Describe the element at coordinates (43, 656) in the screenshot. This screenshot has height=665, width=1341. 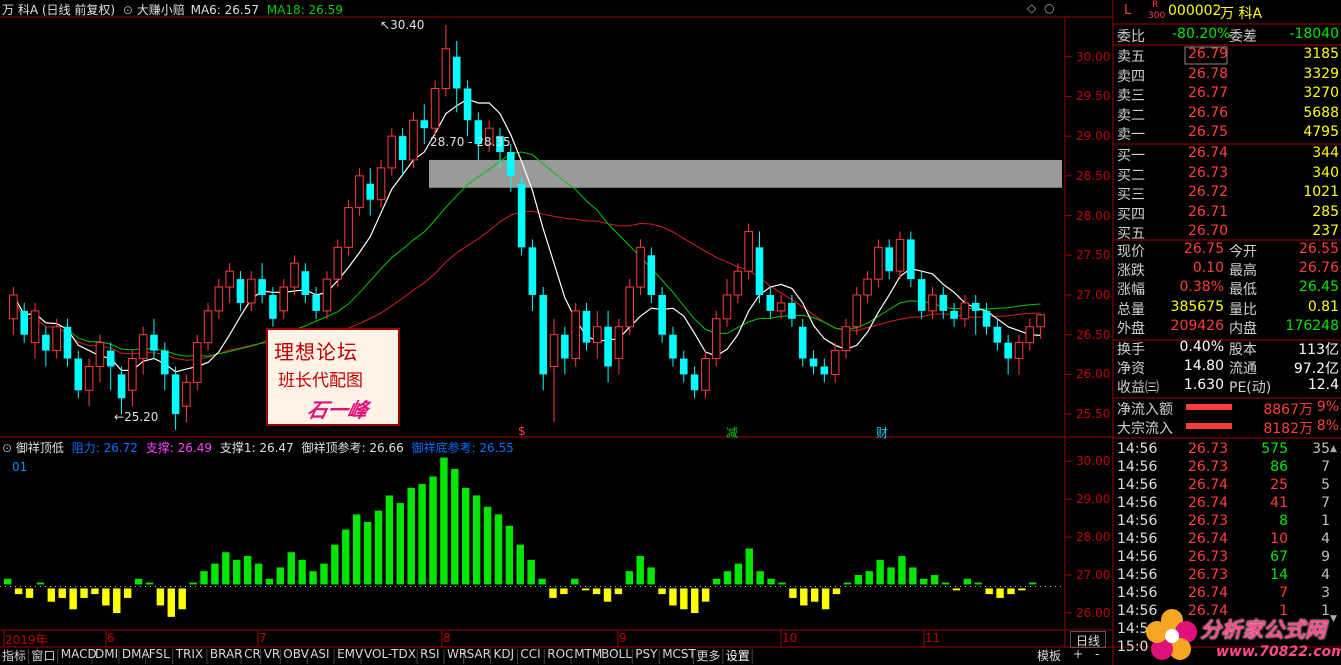
I see `toolbar-item: 窗口` at that location.